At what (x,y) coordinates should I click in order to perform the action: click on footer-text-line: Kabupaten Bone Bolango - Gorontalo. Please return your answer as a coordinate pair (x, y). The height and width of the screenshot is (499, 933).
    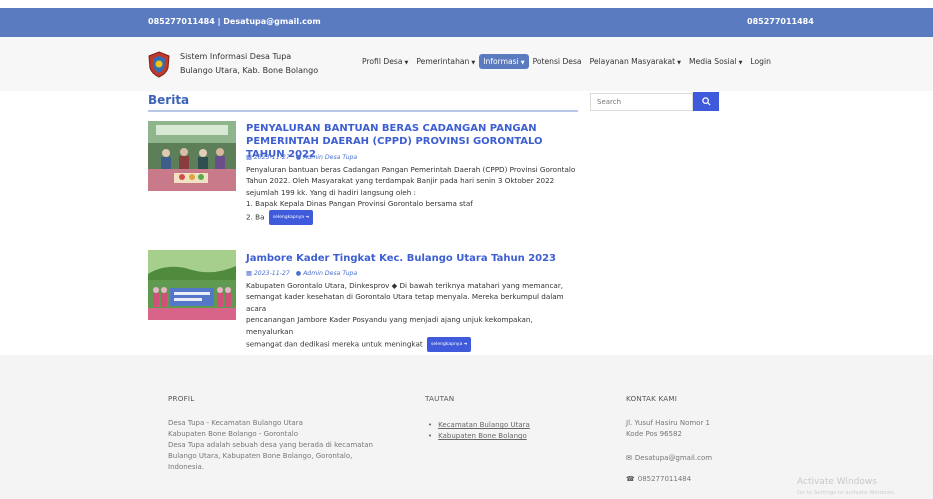
    Looking at the image, I should click on (233, 434).